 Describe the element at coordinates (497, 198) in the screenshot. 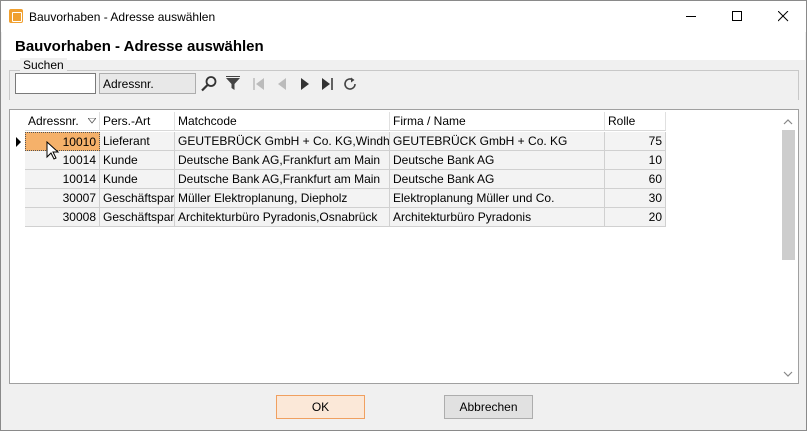

I see `cell-firma: Elektroplanung Müller und Co.` at that location.